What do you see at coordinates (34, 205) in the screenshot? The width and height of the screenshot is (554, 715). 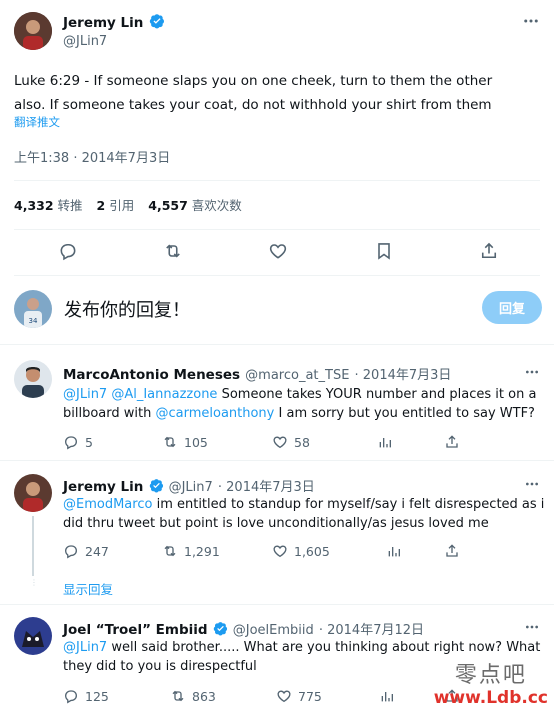 I see `retweets-count: 4,332` at bounding box center [34, 205].